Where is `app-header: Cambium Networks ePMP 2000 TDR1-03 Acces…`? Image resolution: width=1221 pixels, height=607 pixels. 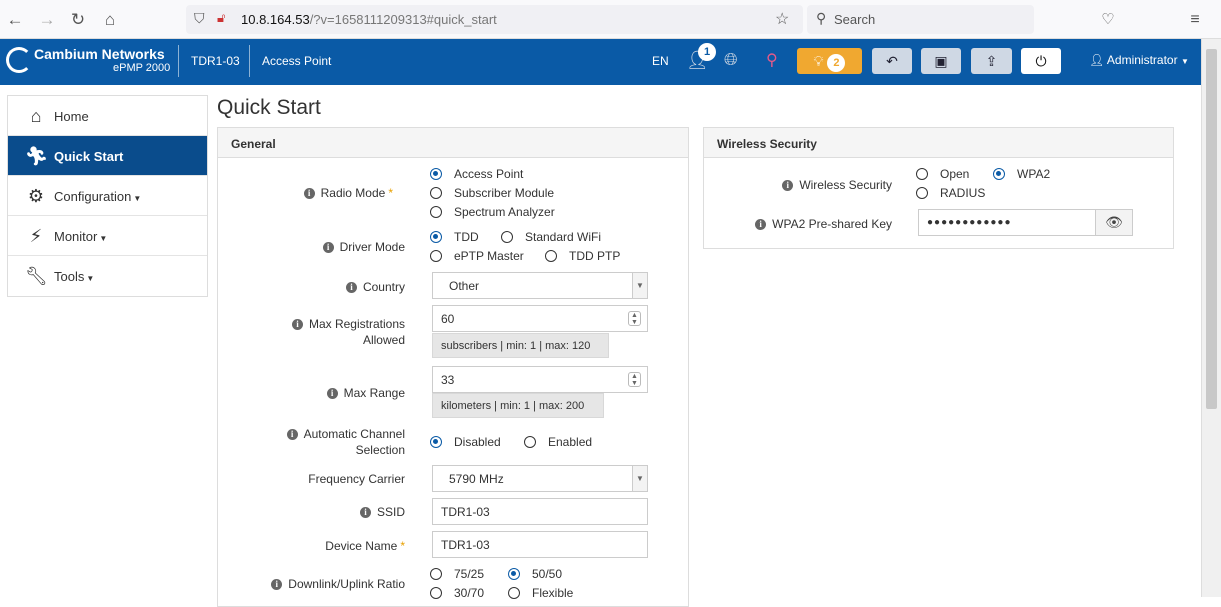
app-header: Cambium Networks ePMP 2000 TDR1-03 Acces… is located at coordinates (600, 62).